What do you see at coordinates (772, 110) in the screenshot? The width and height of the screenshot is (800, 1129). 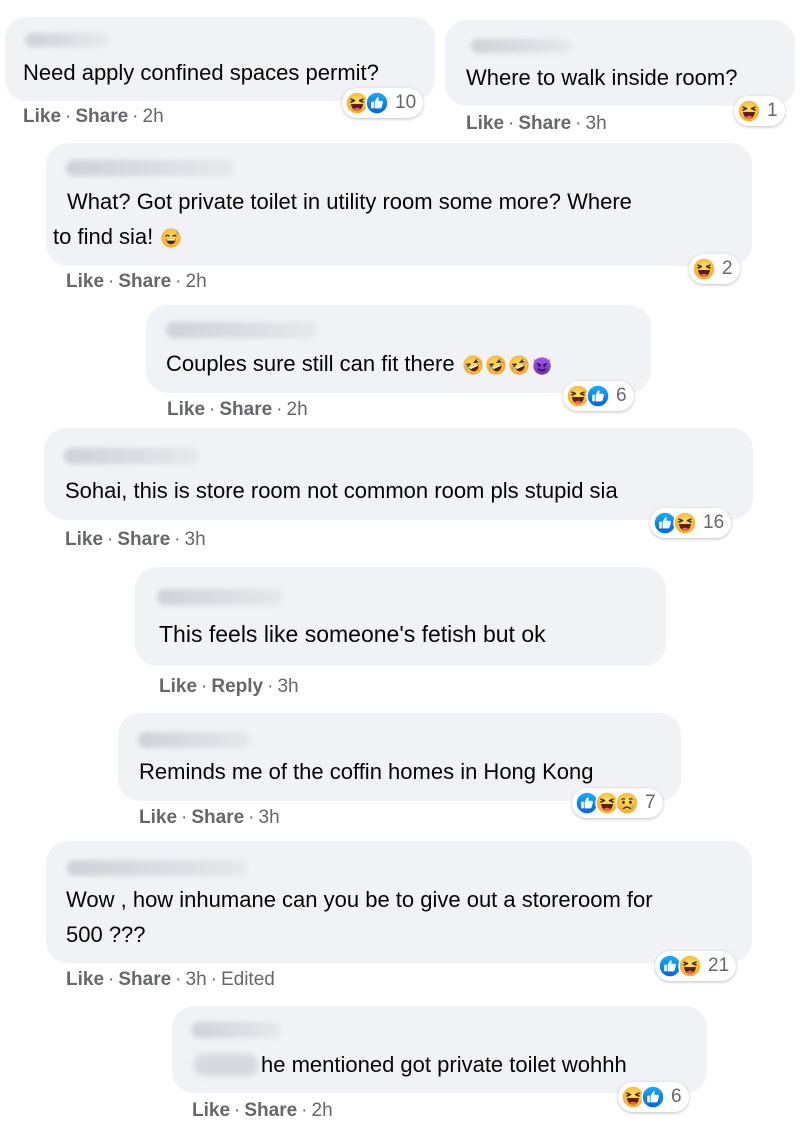 I see `reaction-count: 1` at bounding box center [772, 110].